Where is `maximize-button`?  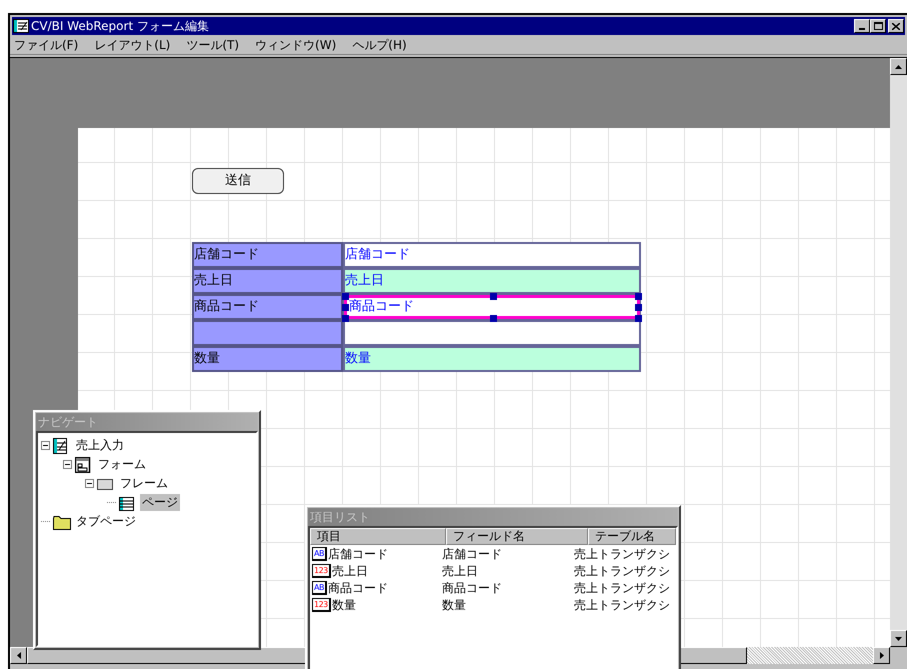 maximize-button is located at coordinates (878, 26).